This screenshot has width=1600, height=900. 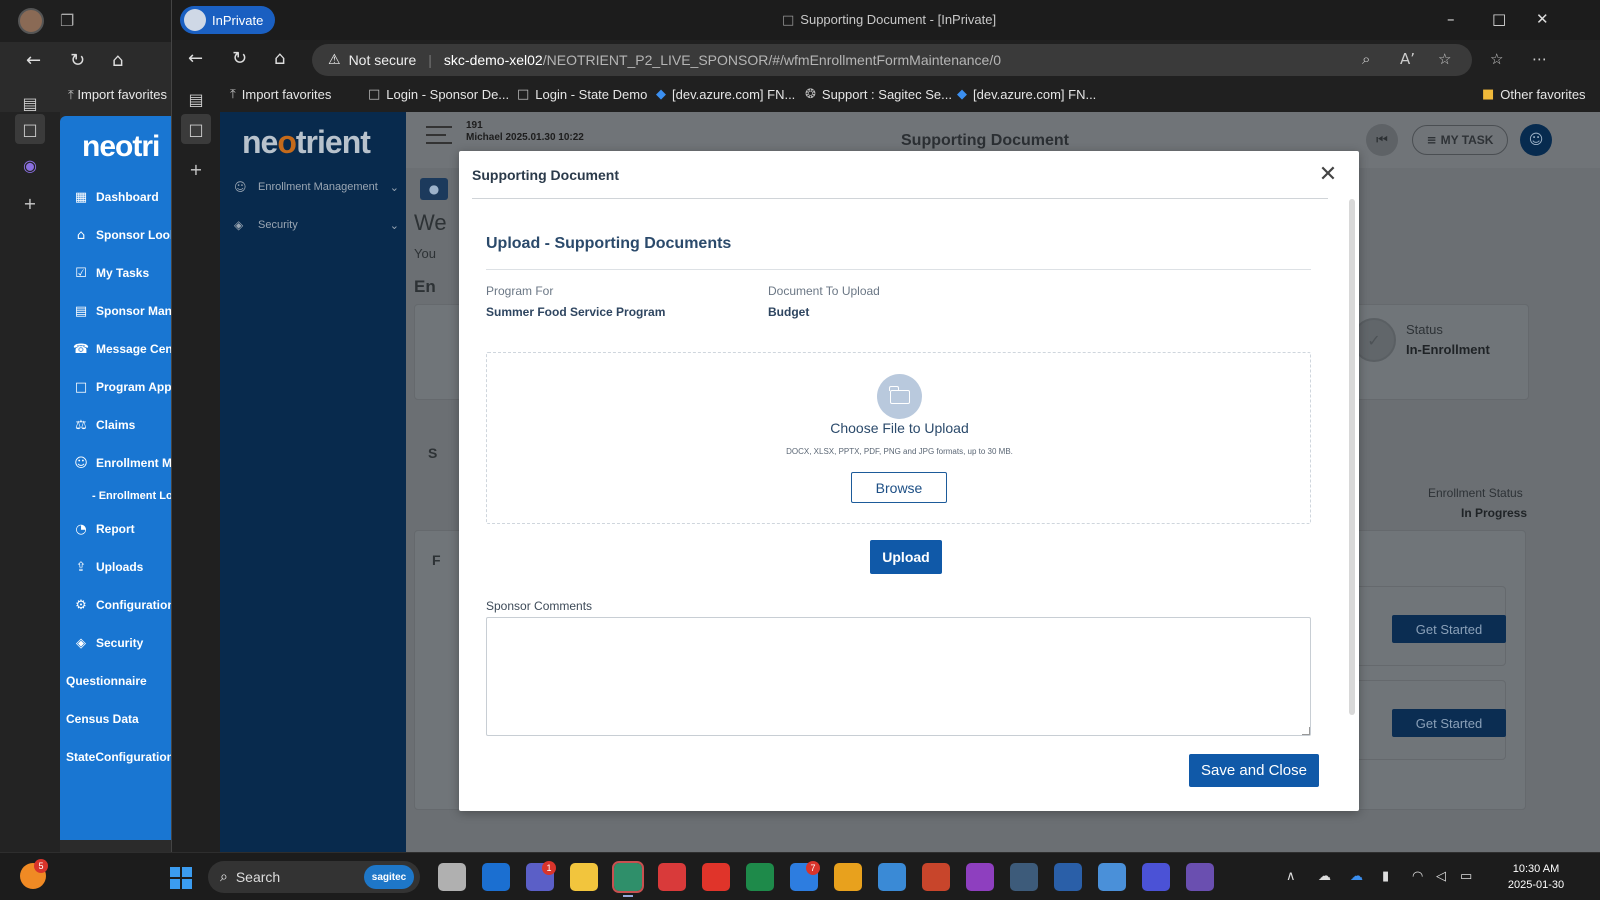 What do you see at coordinates (1534, 94) in the screenshot?
I see `other-favorites: ■ Other favorites` at bounding box center [1534, 94].